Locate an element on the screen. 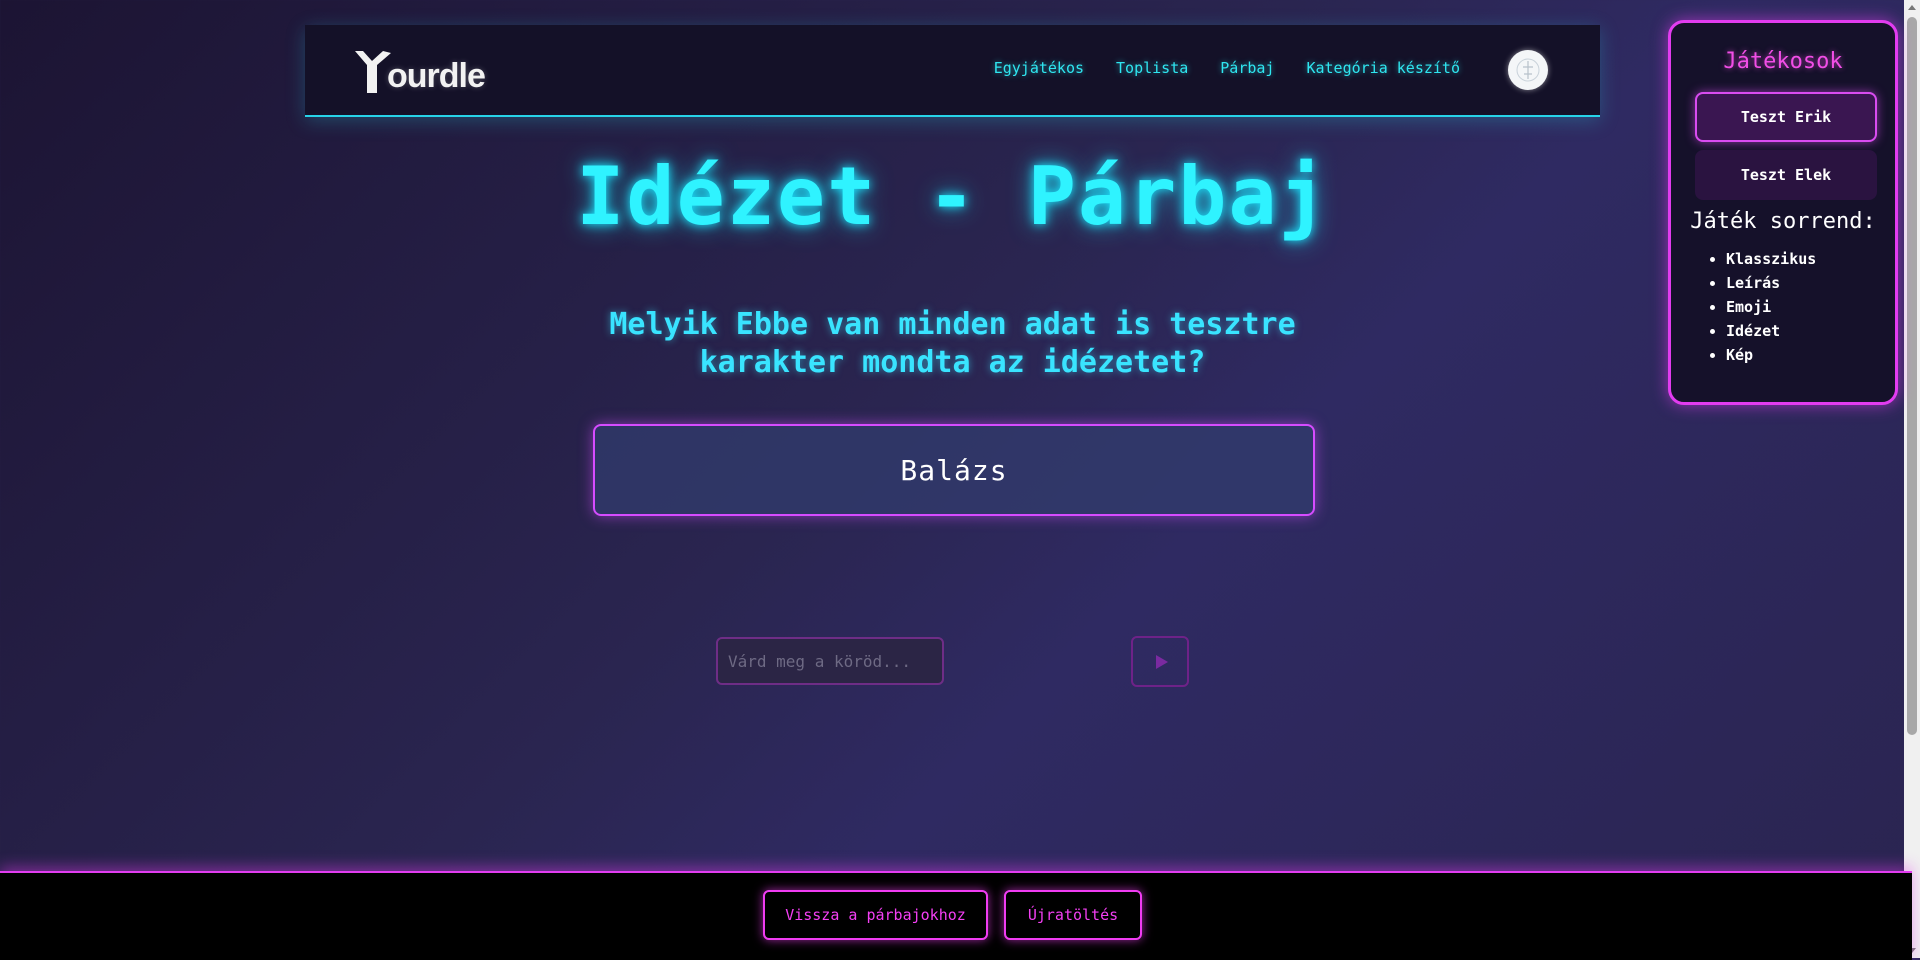 The image size is (1920, 960). list-item: Emoji is located at coordinates (1771, 307).